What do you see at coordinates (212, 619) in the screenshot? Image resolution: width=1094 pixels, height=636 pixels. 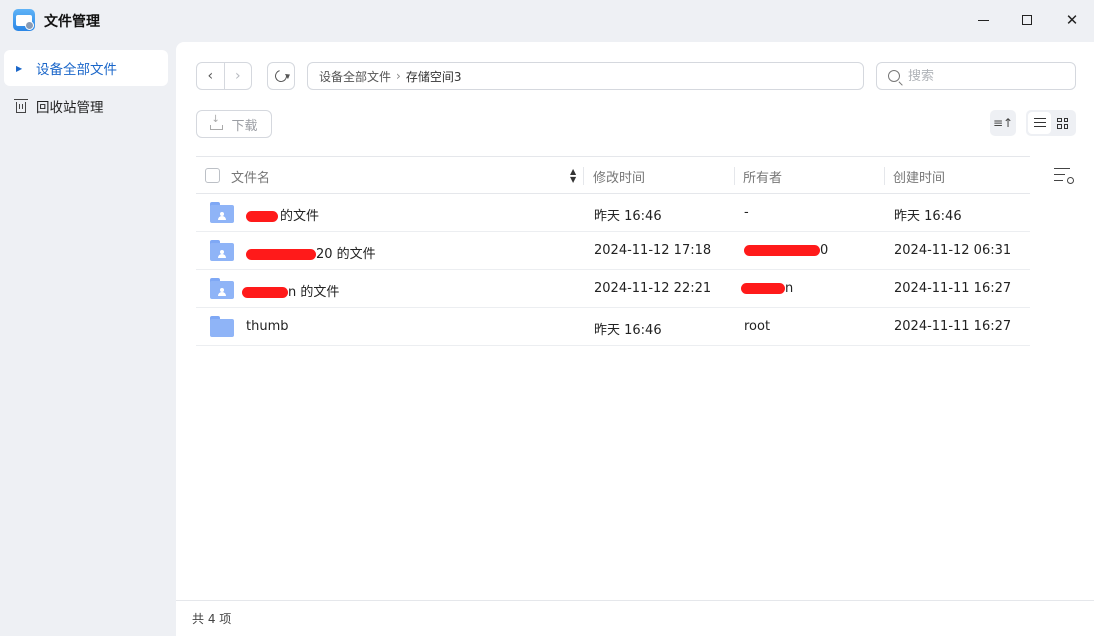 I see `item-count: 共 4 项` at bounding box center [212, 619].